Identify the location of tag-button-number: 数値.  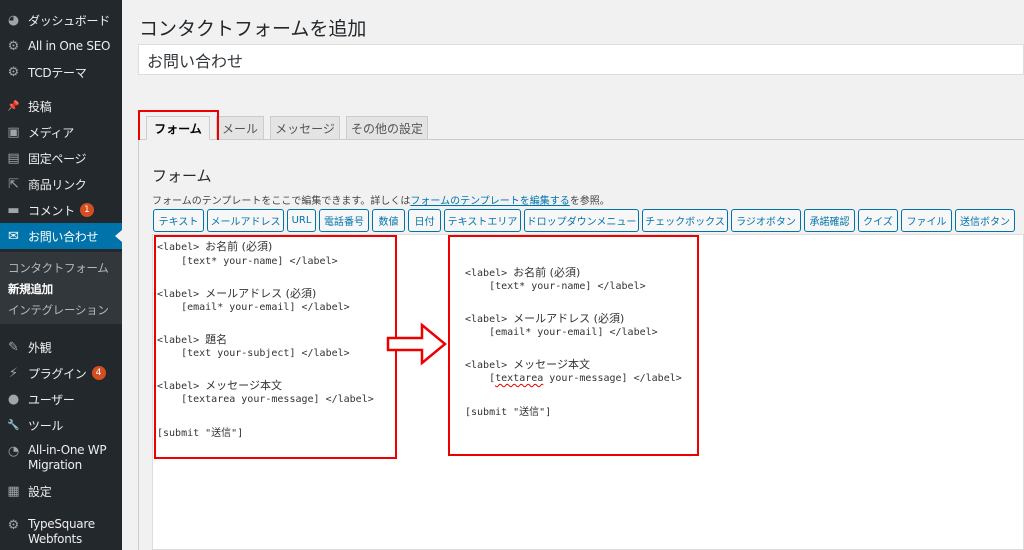
(388, 220).